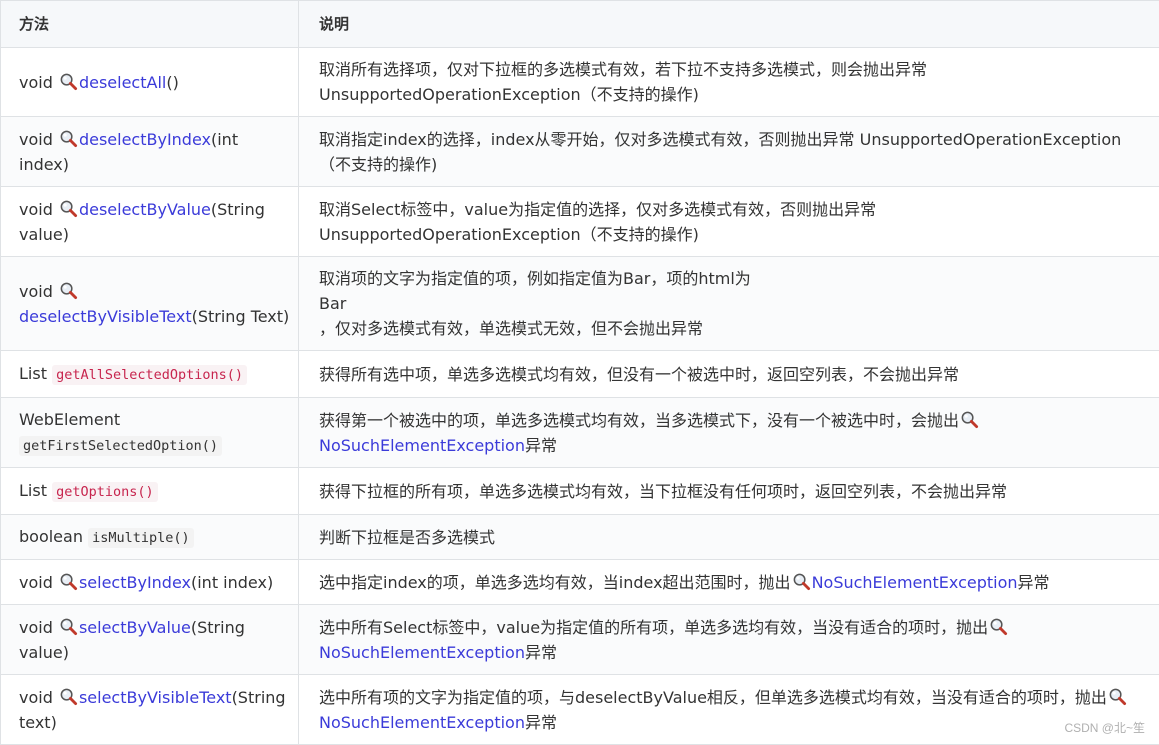 Image resolution: width=1159 pixels, height=745 pixels. What do you see at coordinates (1104, 727) in the screenshot?
I see `watermark: CSDN @北~笙` at bounding box center [1104, 727].